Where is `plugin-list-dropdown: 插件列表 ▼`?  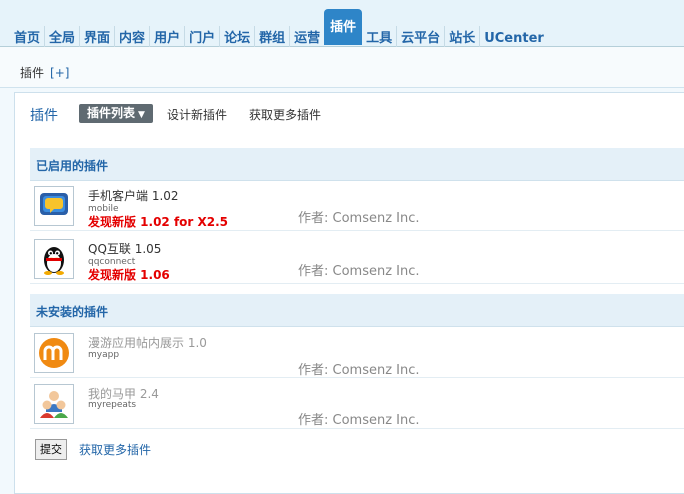
plugin-list-dropdown: 插件列表 ▼ is located at coordinates (116, 113).